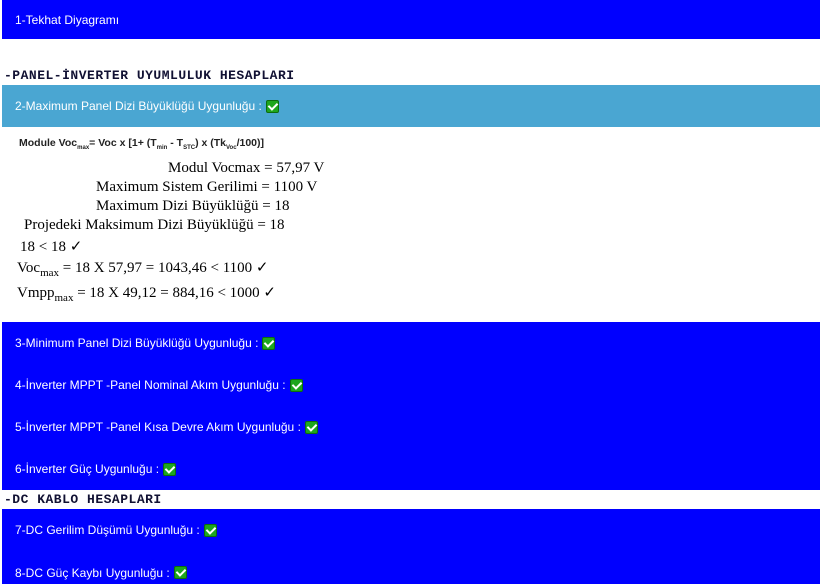 Image resolution: width=836 pixels, height=584 pixels. What do you see at coordinates (154, 225) in the screenshot?
I see `project-max-string-size-line: Projedeki Maksimum Dizi Büyüklüğü = 18` at bounding box center [154, 225].